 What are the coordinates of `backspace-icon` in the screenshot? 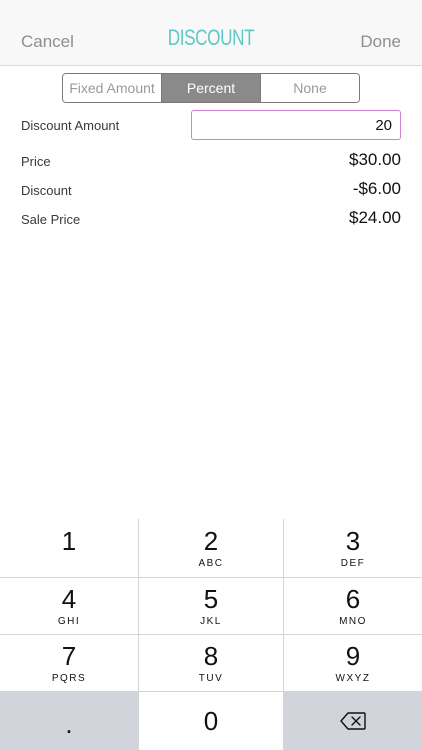 It's located at (353, 721).